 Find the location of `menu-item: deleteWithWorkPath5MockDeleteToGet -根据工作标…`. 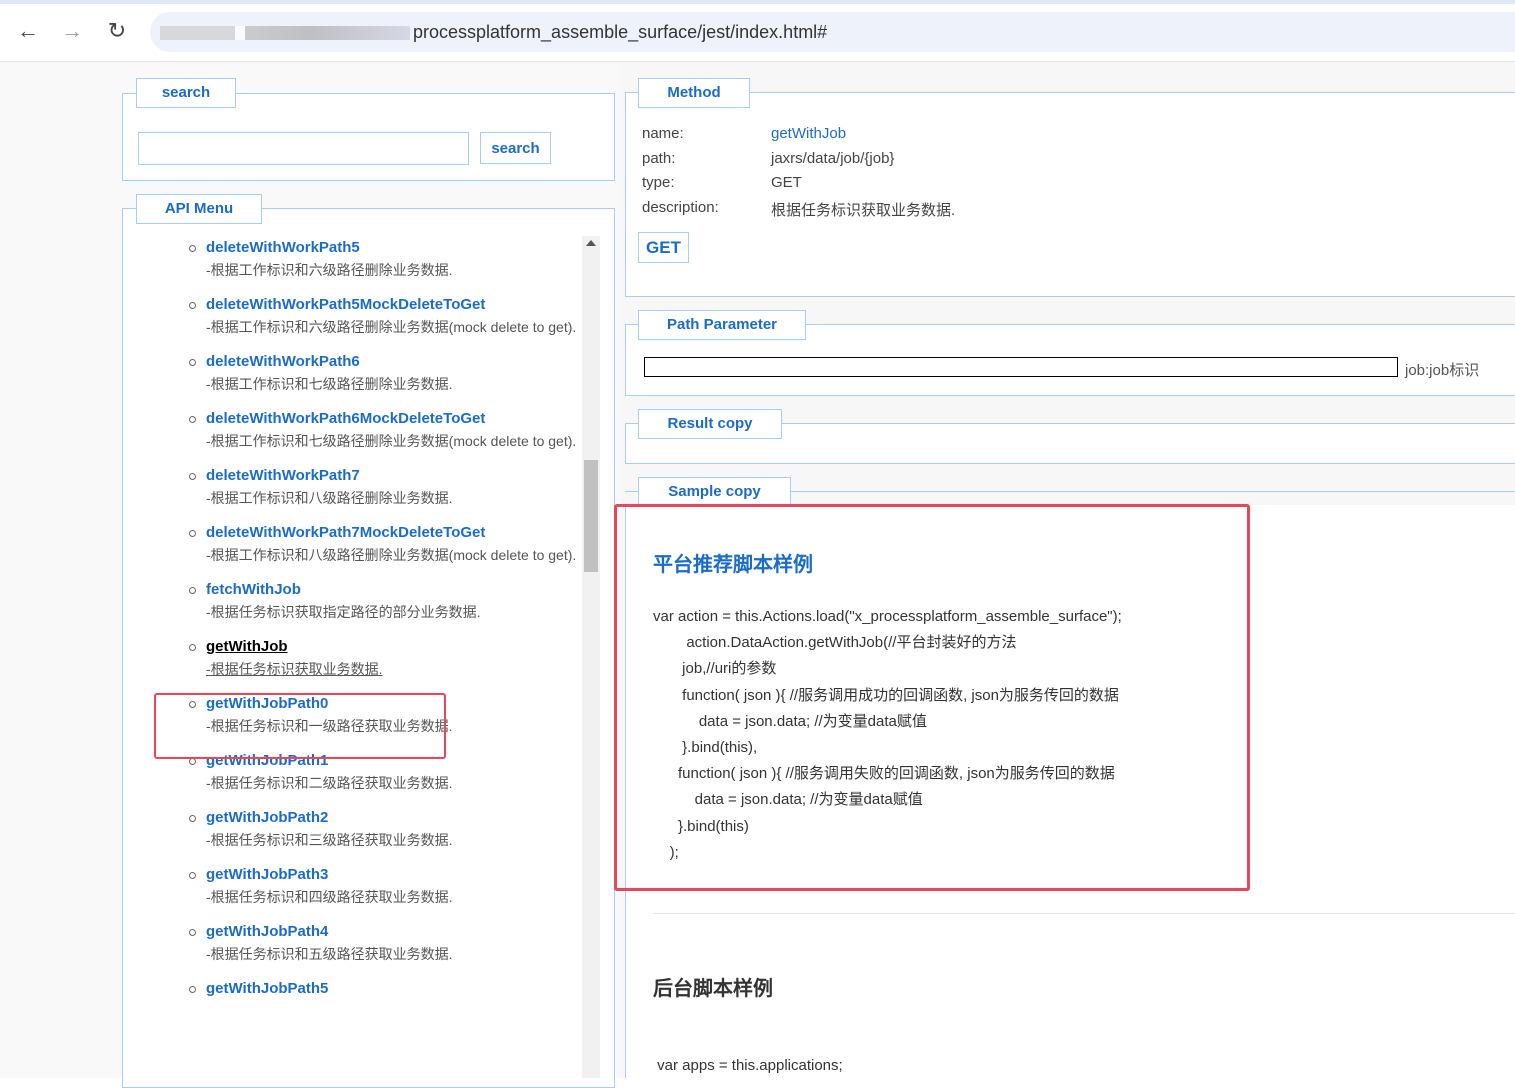

menu-item: deleteWithWorkPath5MockDeleteToGet -根据工作标… is located at coordinates (352, 315).